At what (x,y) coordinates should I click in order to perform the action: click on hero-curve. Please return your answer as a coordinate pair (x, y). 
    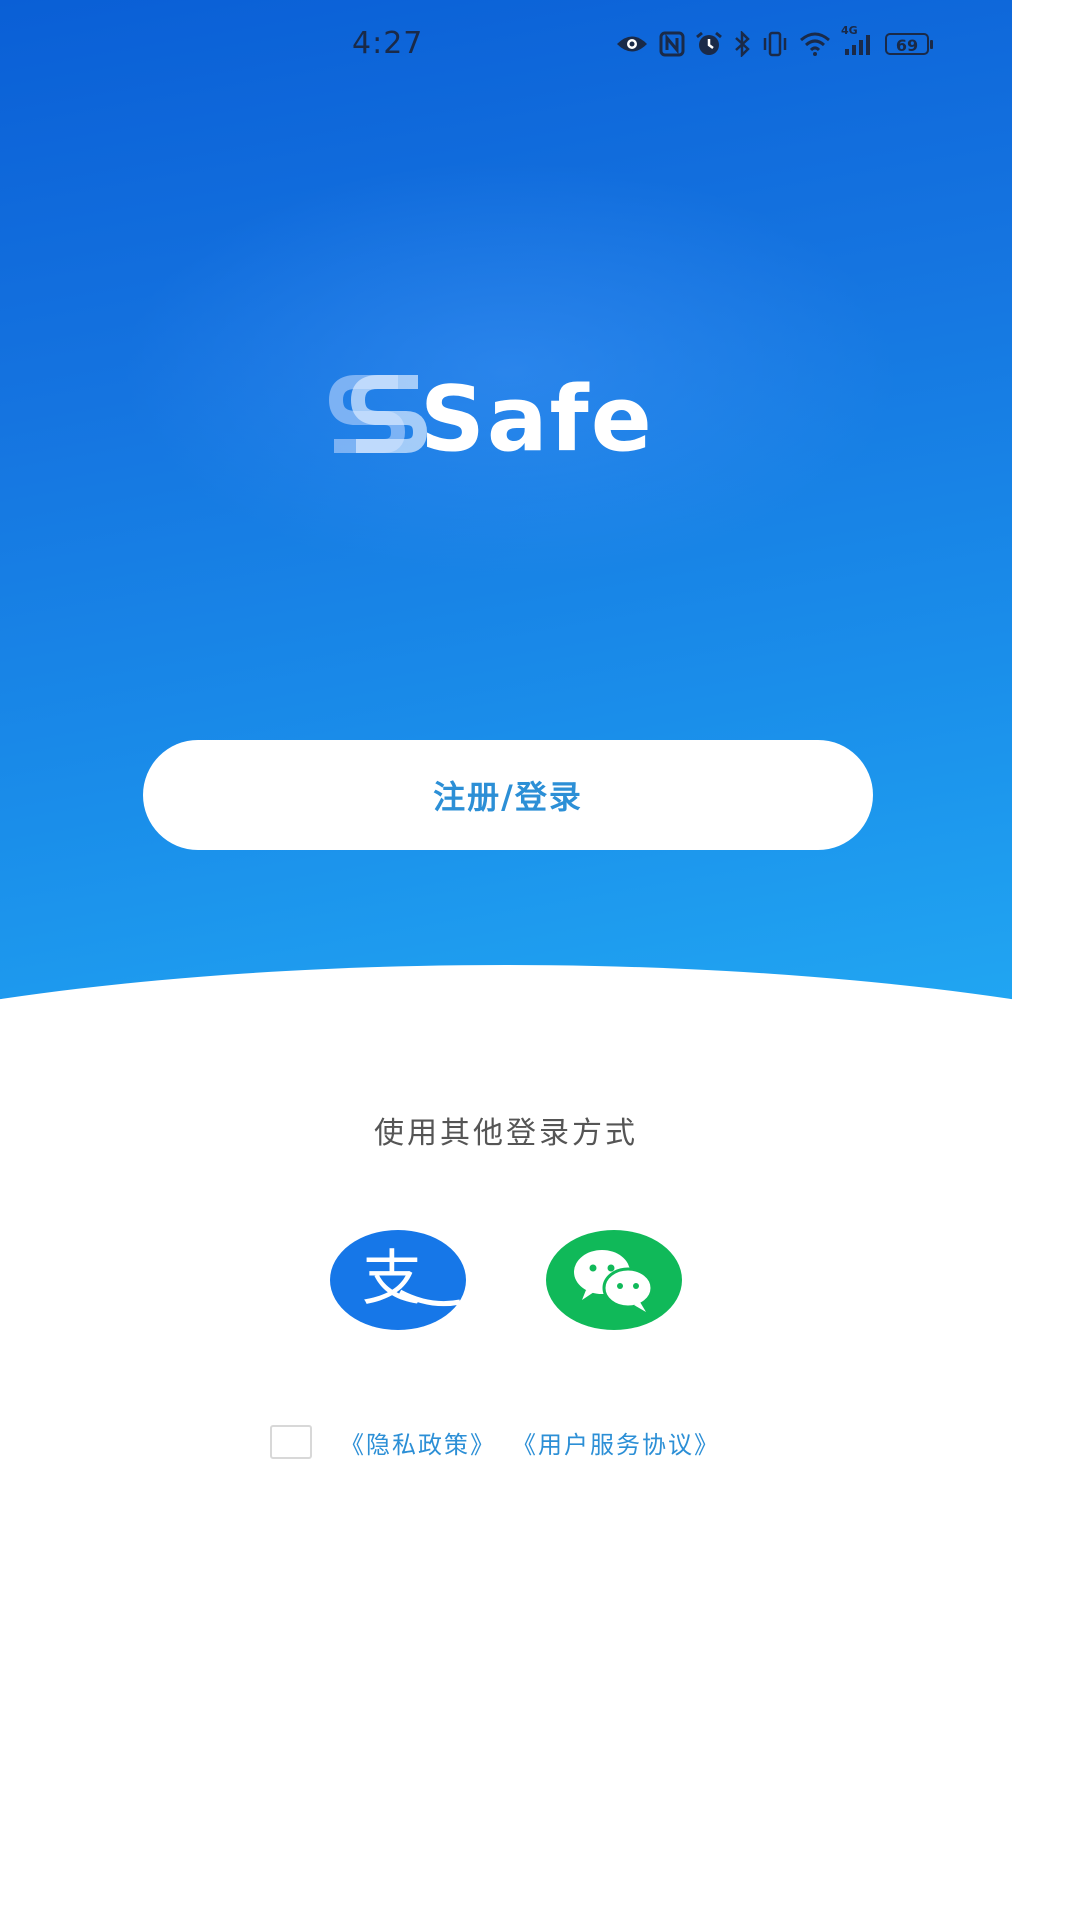
    Looking at the image, I should click on (506, 987).